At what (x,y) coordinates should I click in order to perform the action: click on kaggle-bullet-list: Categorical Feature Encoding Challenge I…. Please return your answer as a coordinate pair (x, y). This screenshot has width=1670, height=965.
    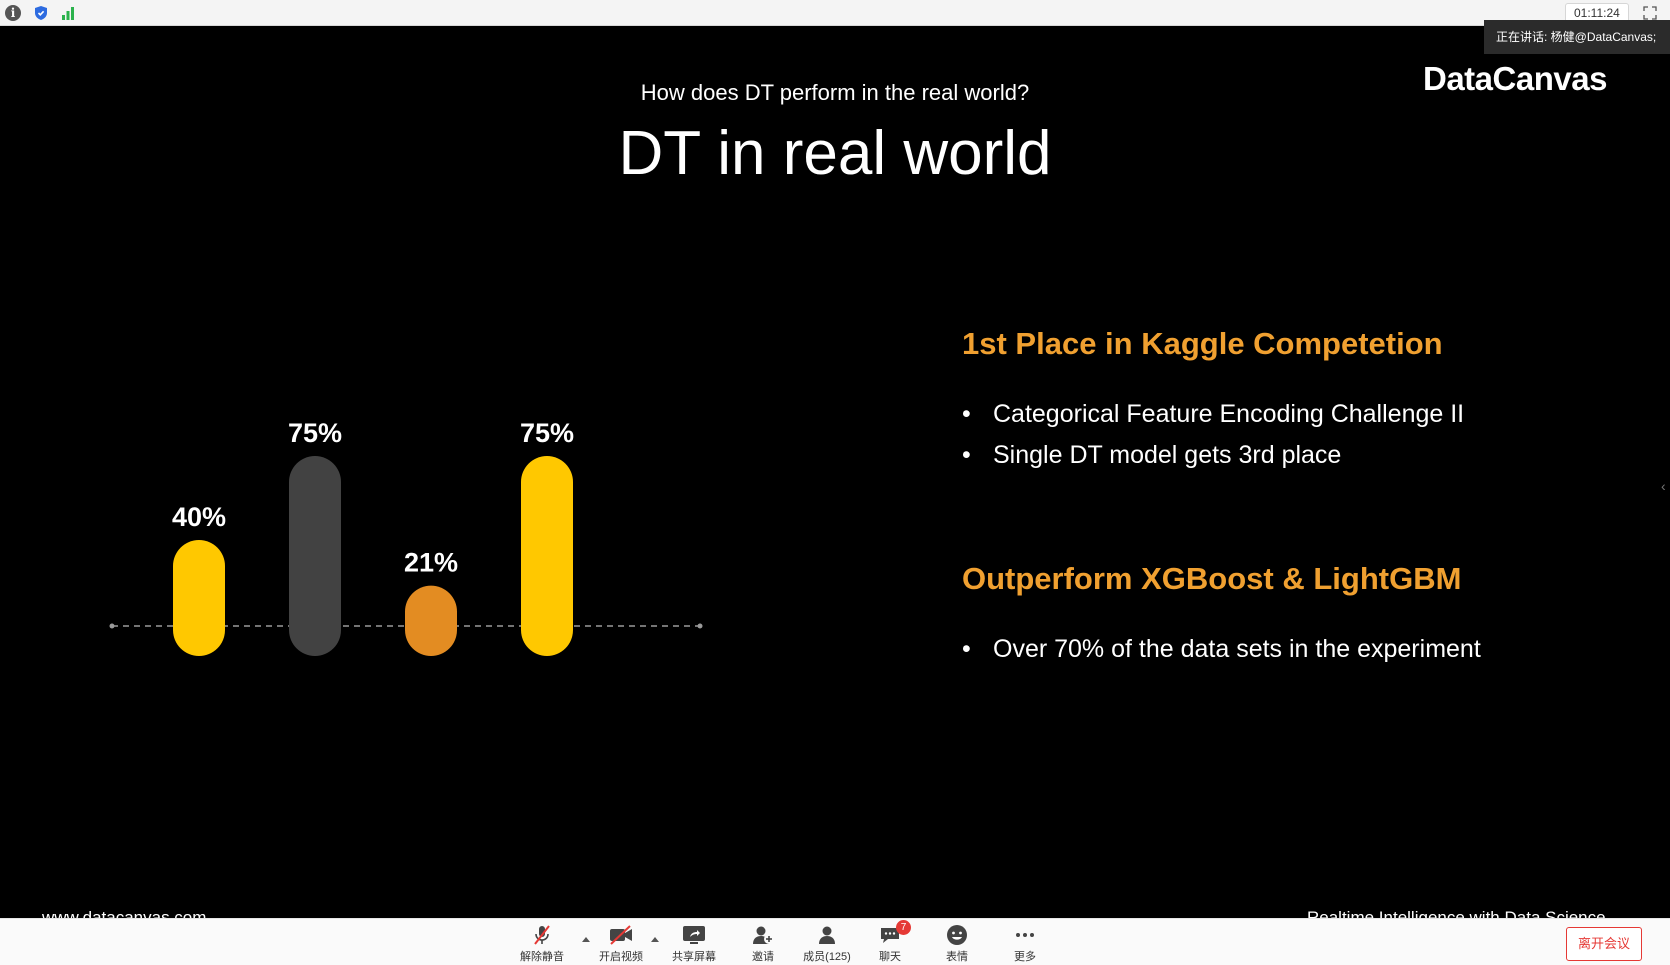
    Looking at the image, I should click on (1213, 435).